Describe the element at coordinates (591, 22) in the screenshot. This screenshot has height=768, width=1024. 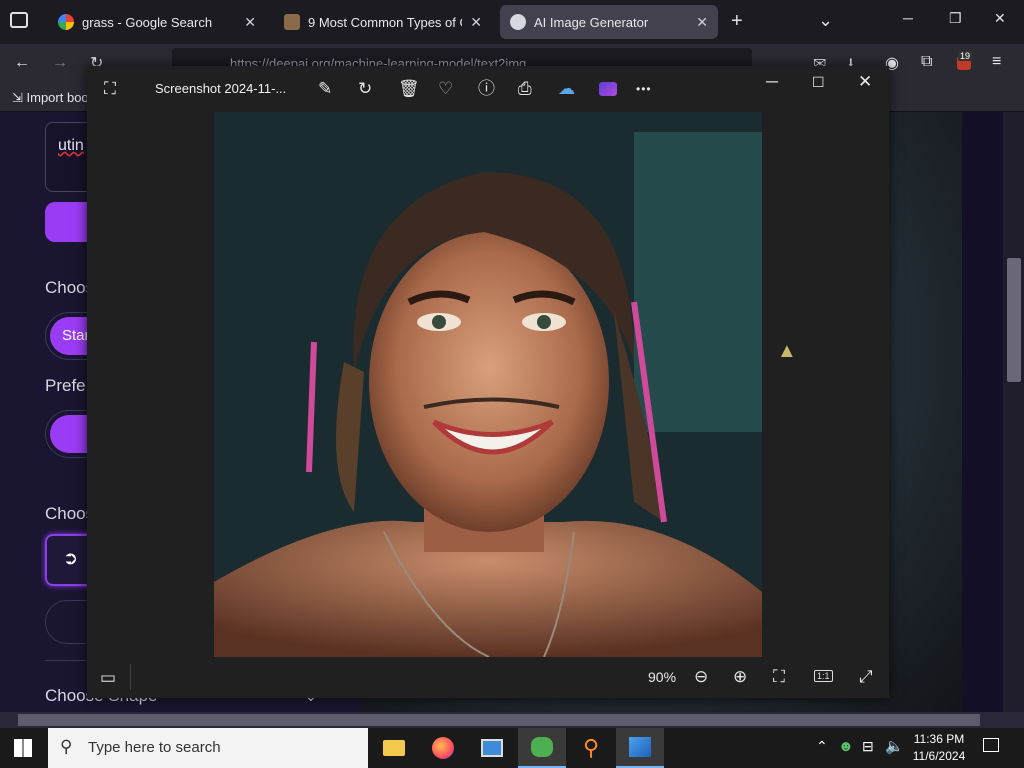
I see `tab-title: AI Image Generator` at that location.